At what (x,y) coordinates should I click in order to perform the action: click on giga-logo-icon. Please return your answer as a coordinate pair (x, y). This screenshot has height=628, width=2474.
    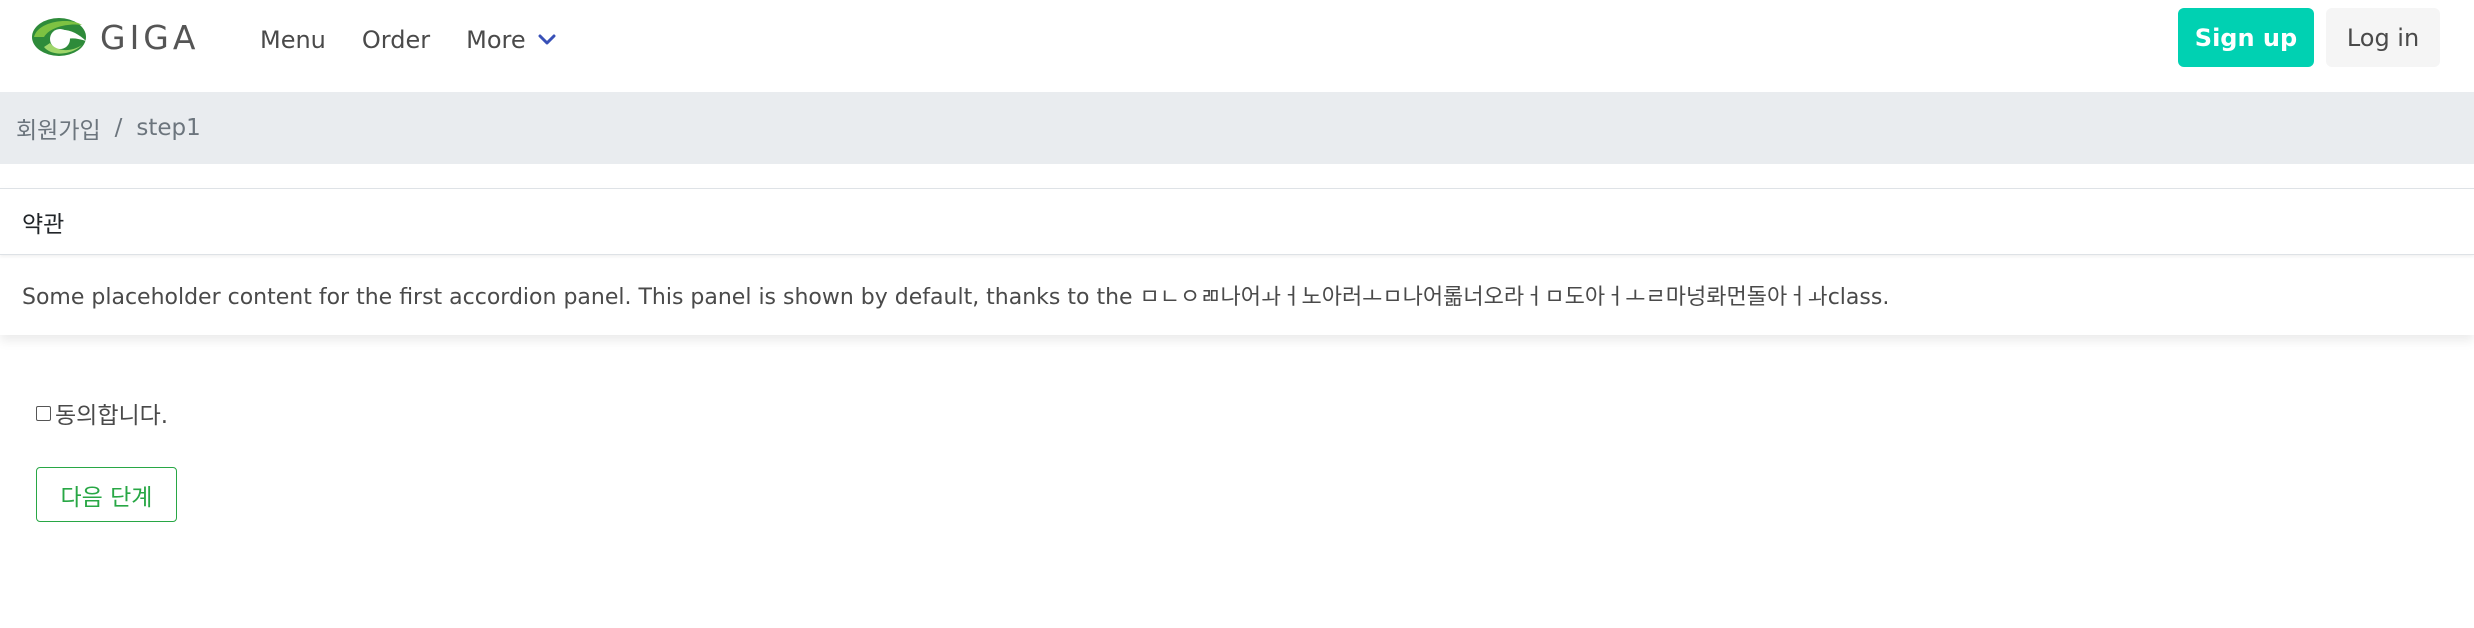
    Looking at the image, I should click on (59, 37).